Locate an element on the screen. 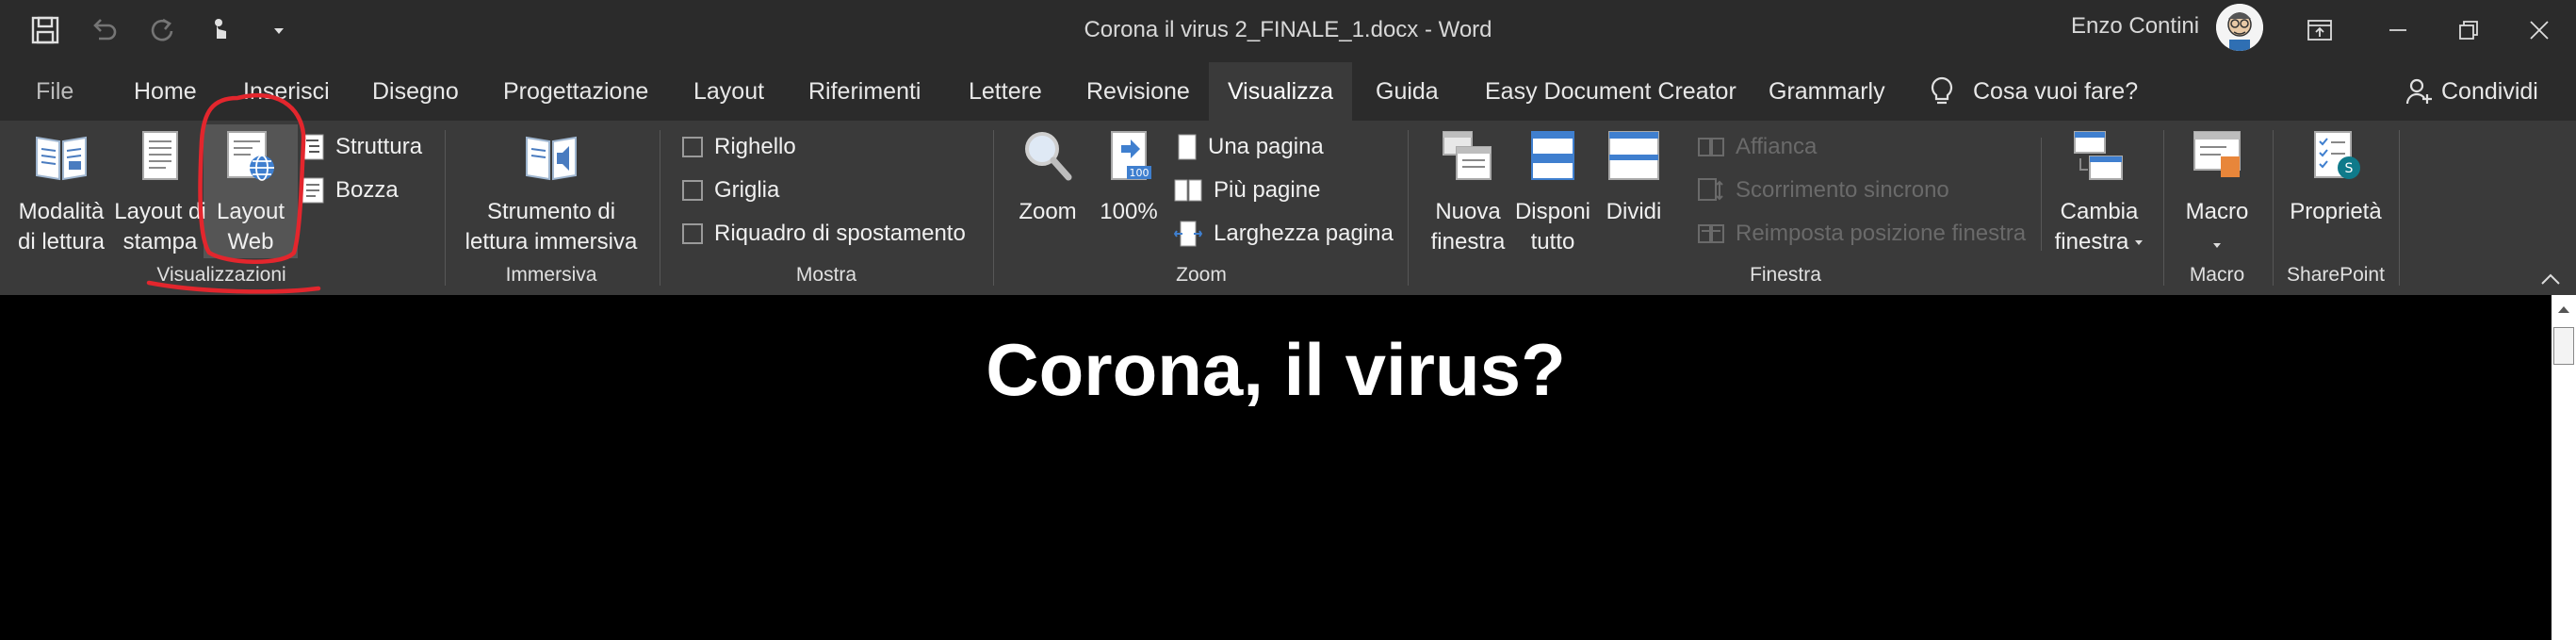 The image size is (2576, 640). print-layout-label-1: Layout di is located at coordinates (160, 211).